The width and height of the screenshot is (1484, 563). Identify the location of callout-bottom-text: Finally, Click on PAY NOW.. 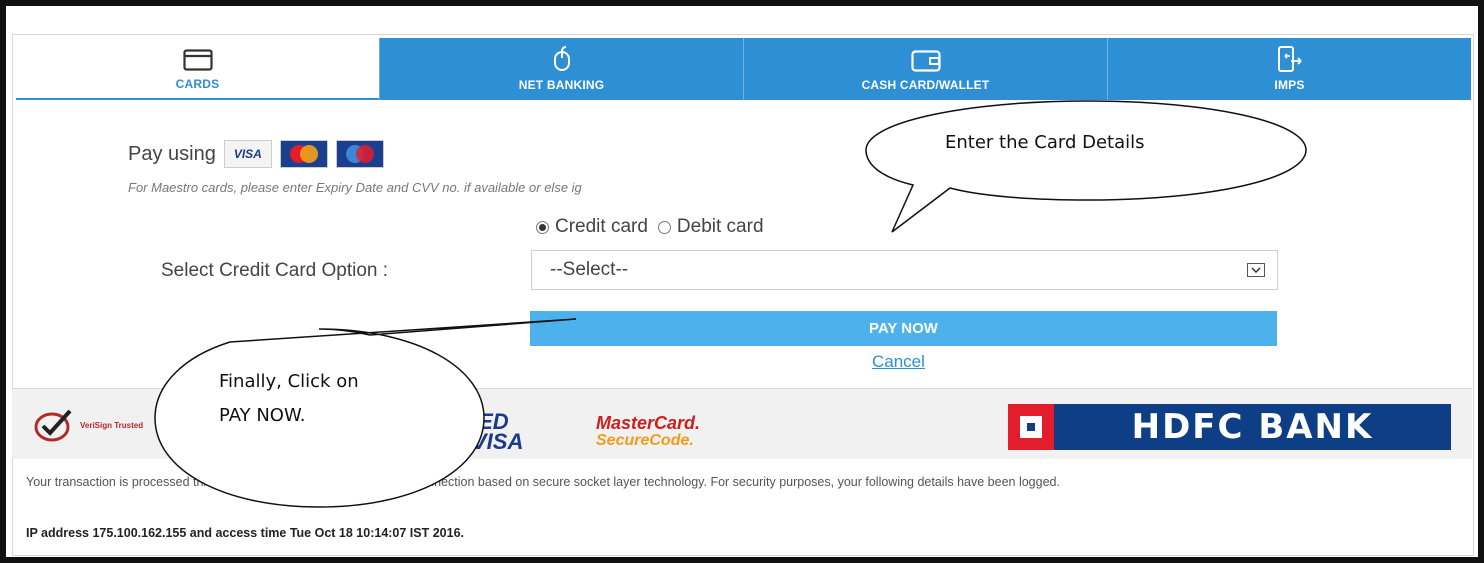
(289, 399).